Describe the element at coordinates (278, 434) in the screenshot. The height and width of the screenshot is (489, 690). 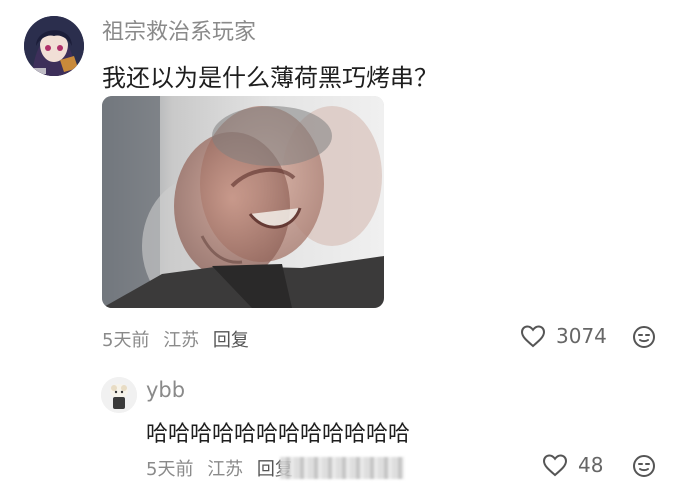
I see `reply-text: 哈哈哈哈哈哈哈哈哈哈哈哈` at that location.